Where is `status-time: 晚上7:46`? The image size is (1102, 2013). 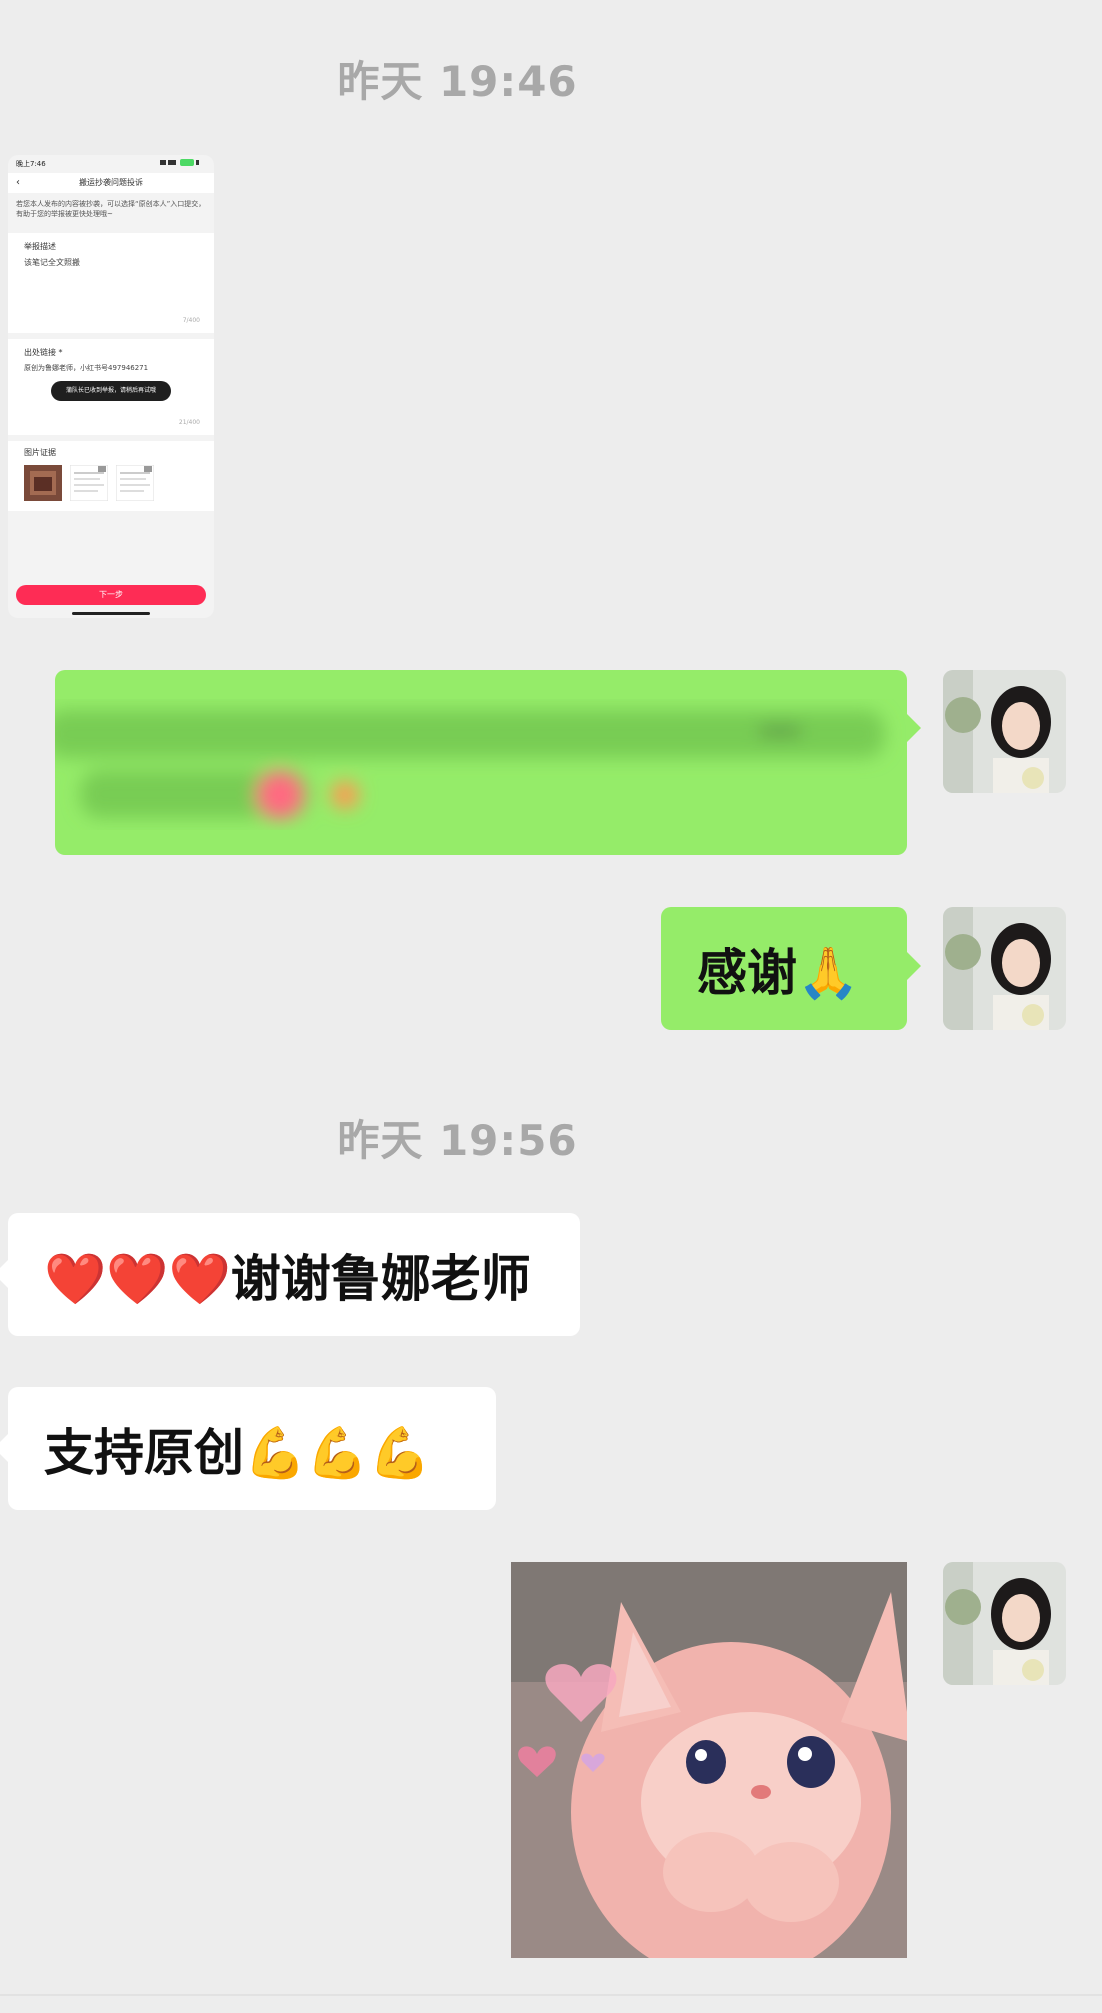 status-time: 晚上7:46 is located at coordinates (31, 164).